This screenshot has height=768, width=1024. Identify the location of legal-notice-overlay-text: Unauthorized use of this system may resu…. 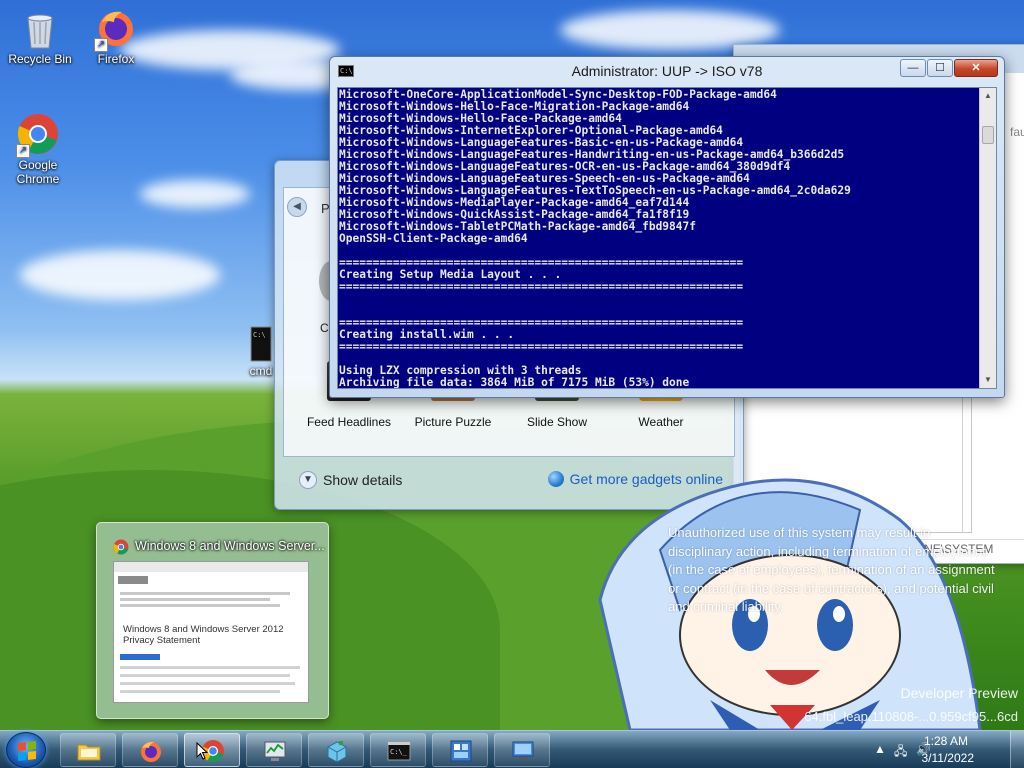
(831, 569).